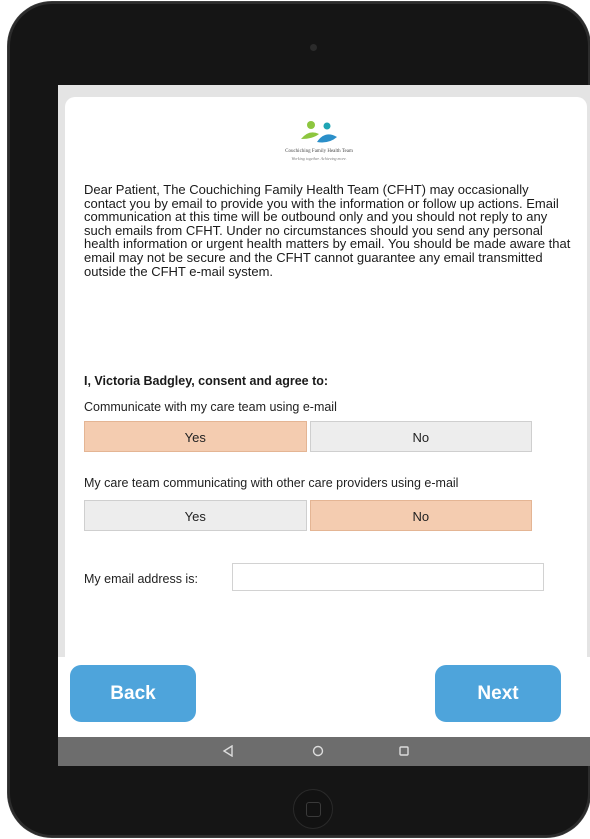  I want to click on logo-mark-icon, so click(319, 132).